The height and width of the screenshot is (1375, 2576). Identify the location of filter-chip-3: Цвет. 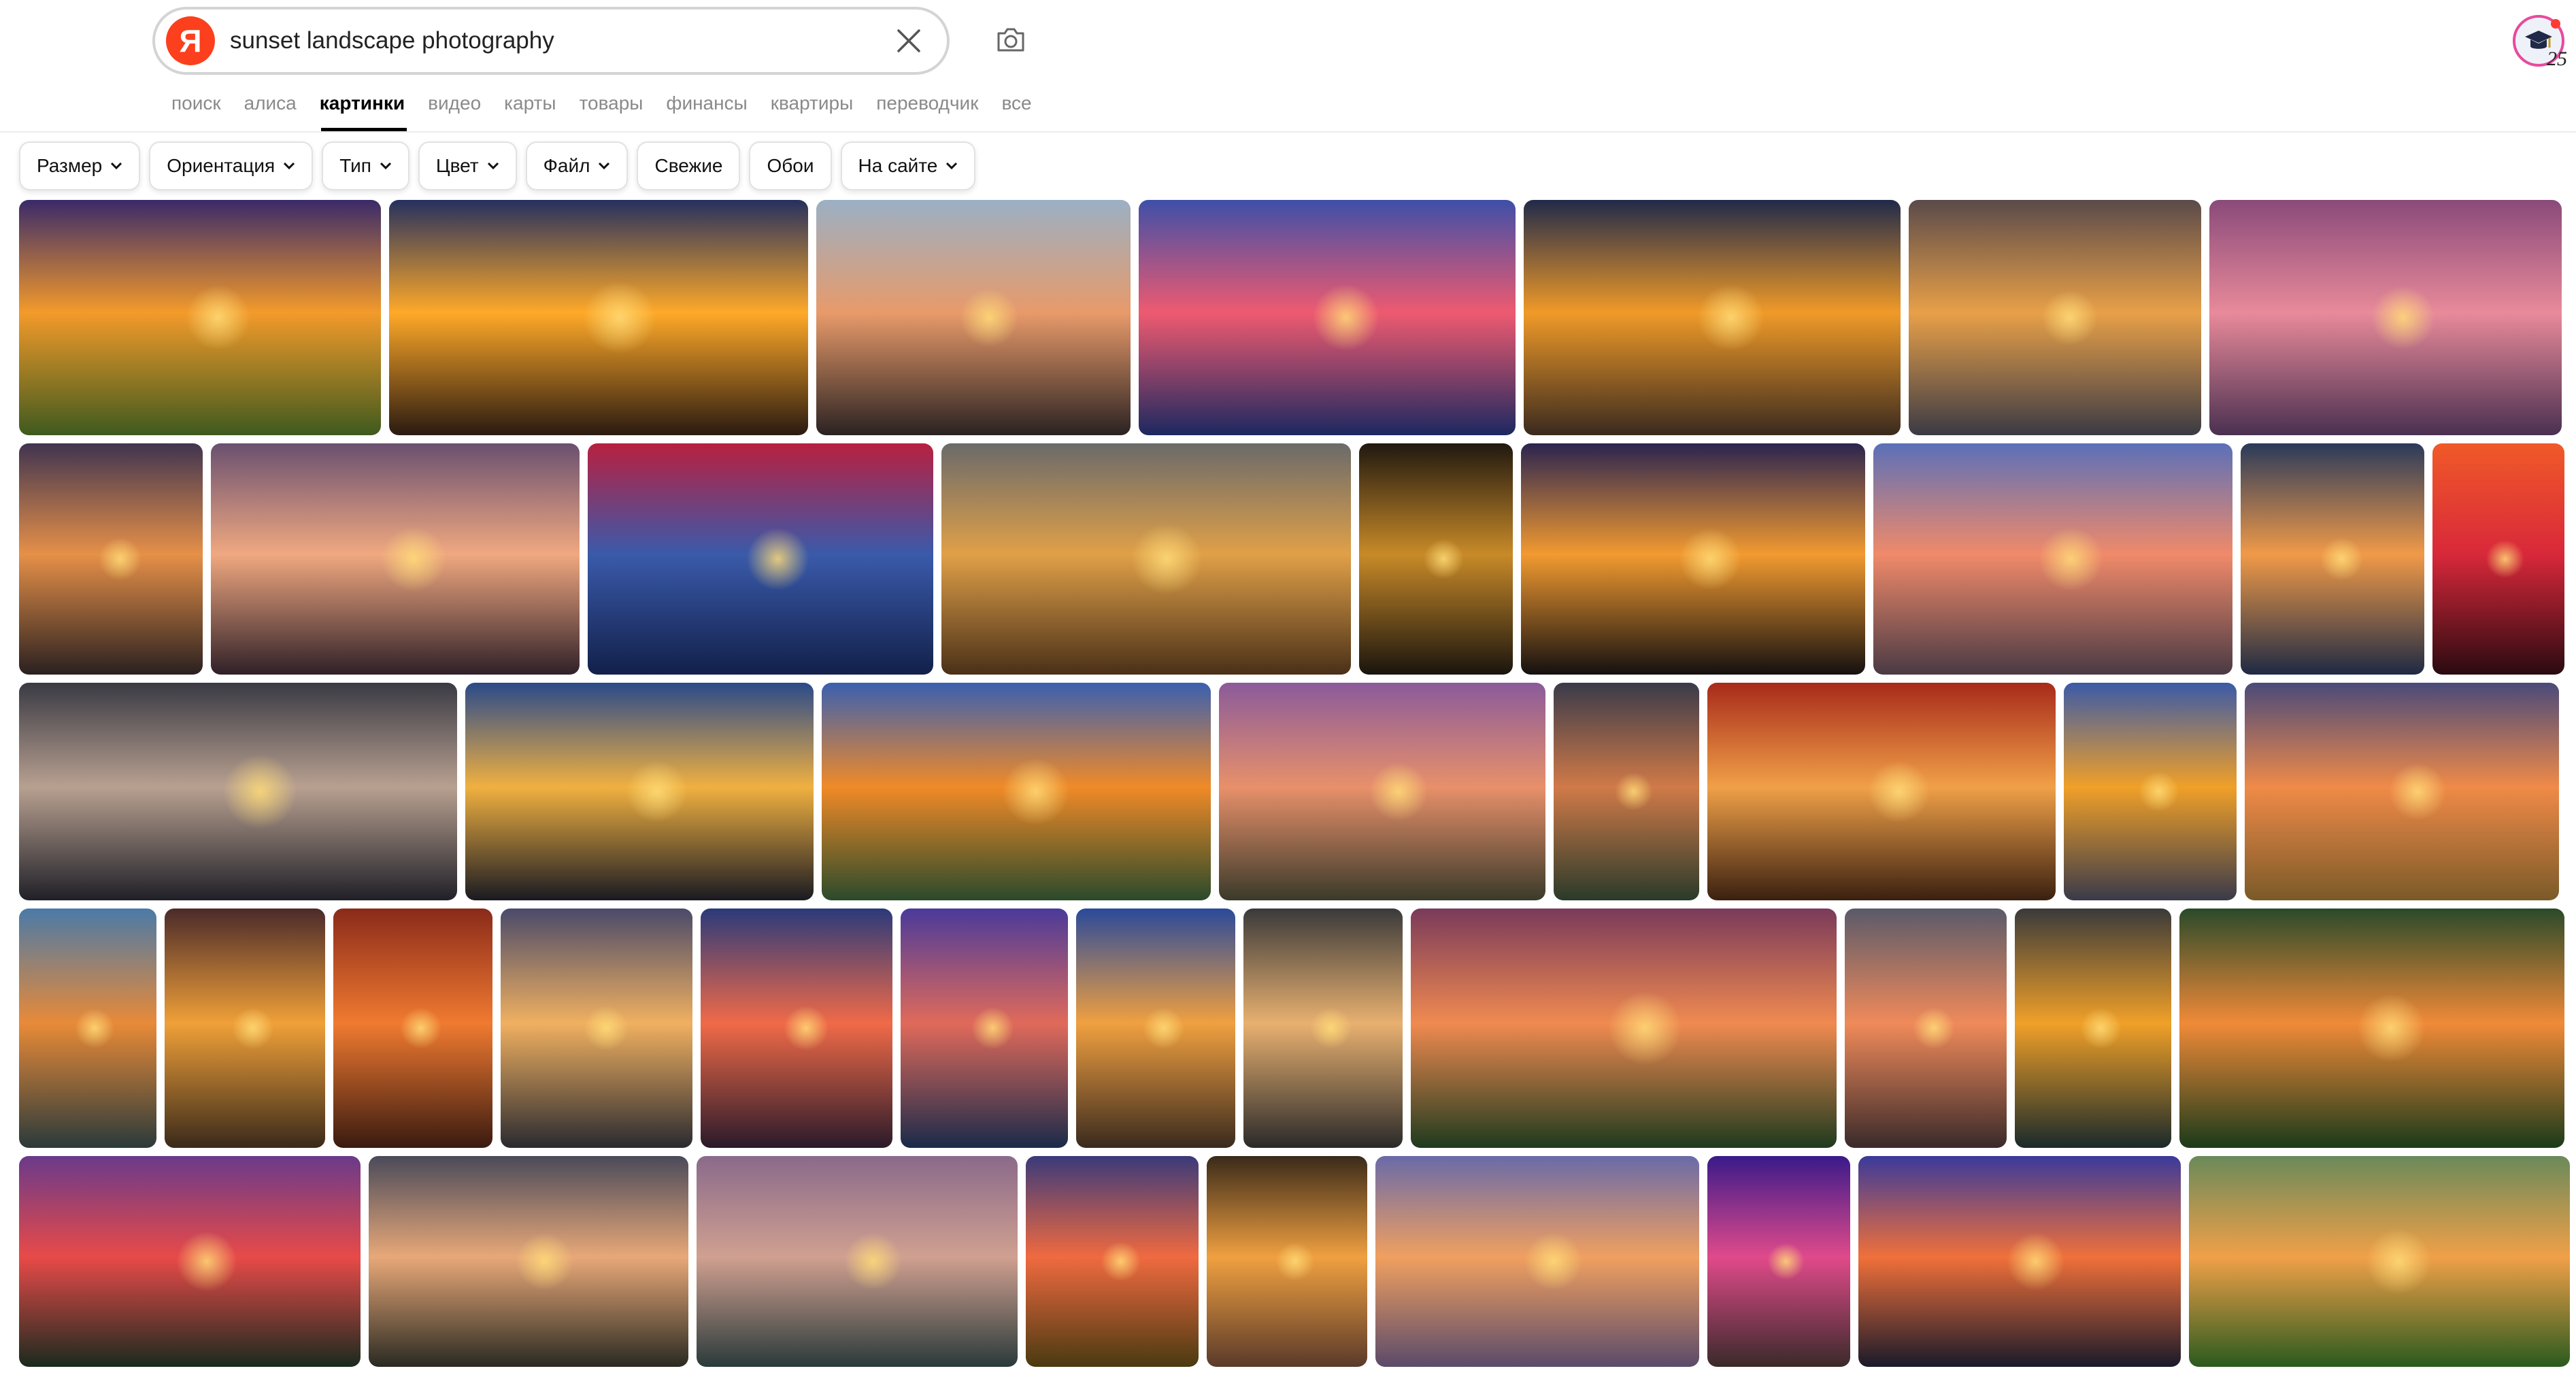
(467, 166).